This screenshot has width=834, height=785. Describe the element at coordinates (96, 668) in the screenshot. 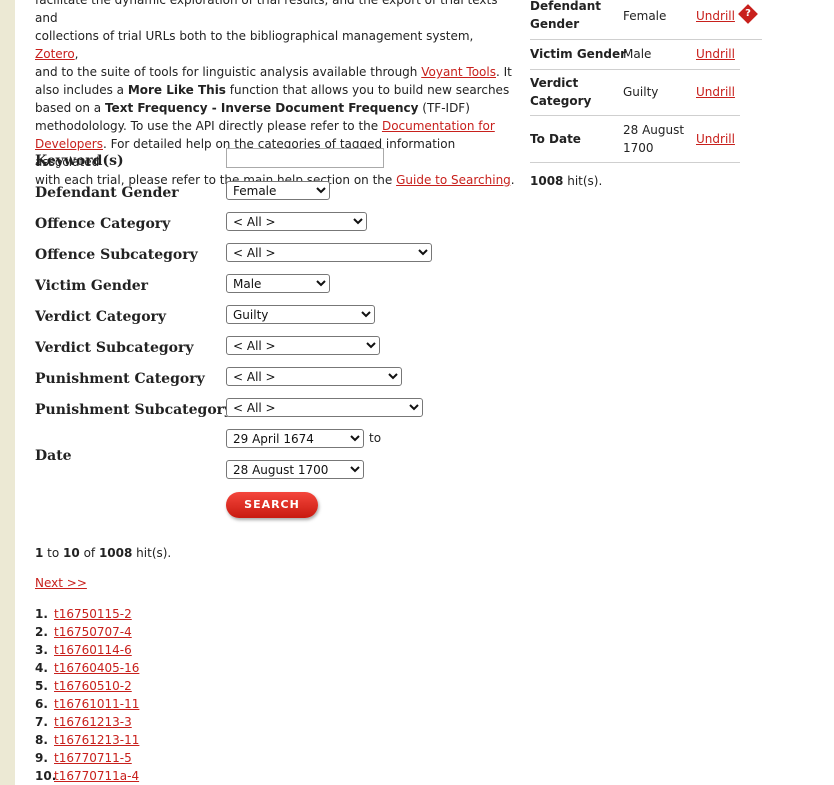

I see `result-link: t16760405-16` at that location.